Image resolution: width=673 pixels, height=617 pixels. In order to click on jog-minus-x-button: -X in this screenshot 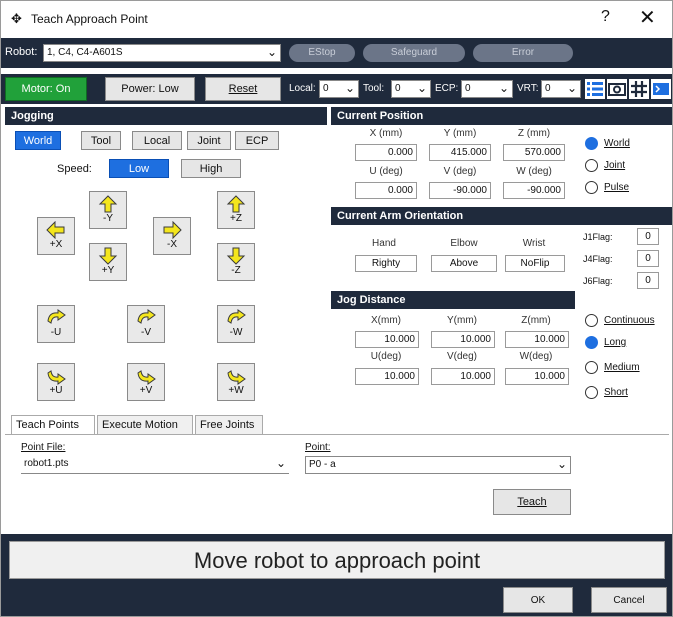, I will do `click(172, 236)`.